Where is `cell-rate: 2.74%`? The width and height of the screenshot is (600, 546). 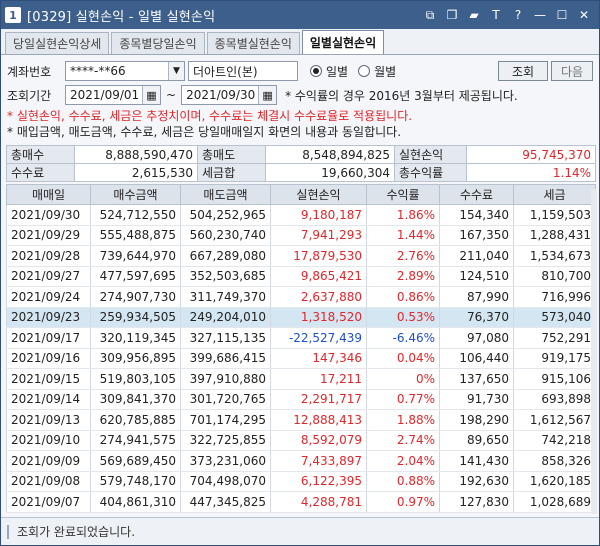
cell-rate: 2.74% is located at coordinates (403, 440).